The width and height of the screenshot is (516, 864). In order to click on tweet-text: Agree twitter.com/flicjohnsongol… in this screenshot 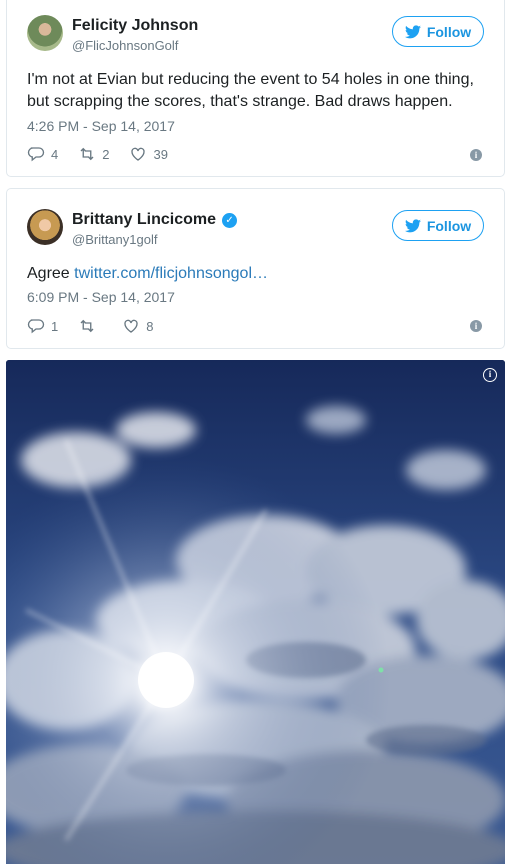, I will do `click(255, 274)`.